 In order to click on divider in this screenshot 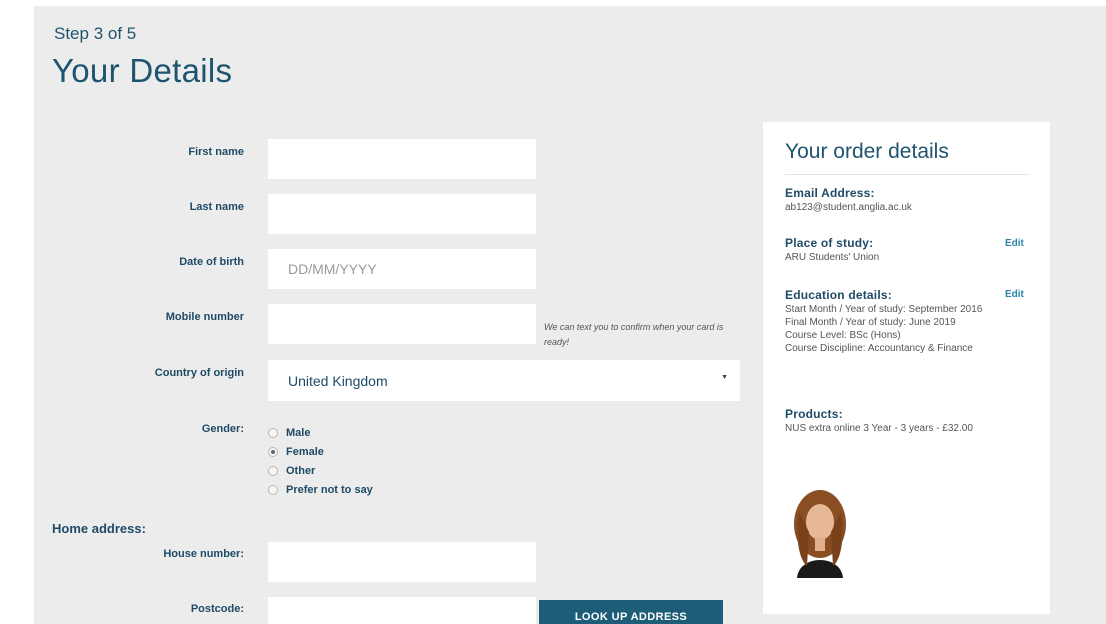, I will do `click(907, 174)`.